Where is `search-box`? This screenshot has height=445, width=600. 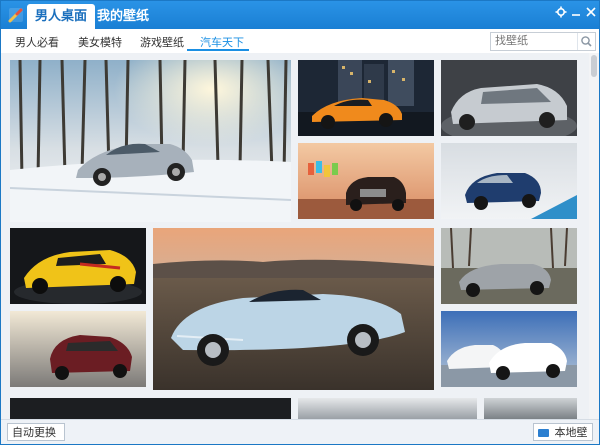
search-box is located at coordinates (543, 41).